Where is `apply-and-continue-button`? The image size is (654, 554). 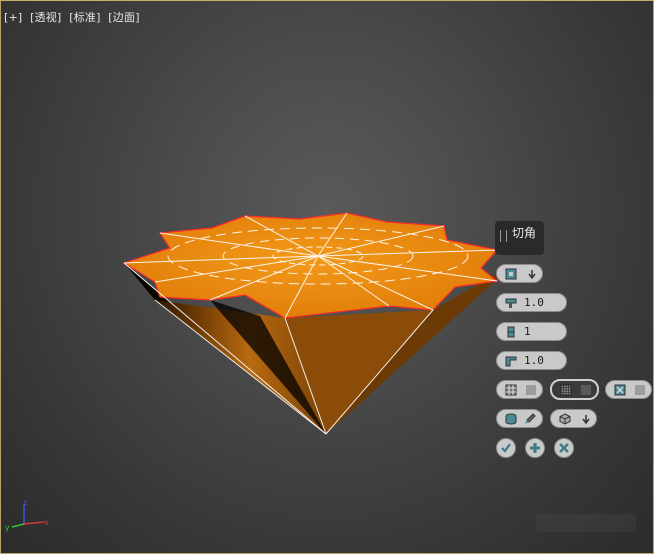
apply-and-continue-button is located at coordinates (535, 448).